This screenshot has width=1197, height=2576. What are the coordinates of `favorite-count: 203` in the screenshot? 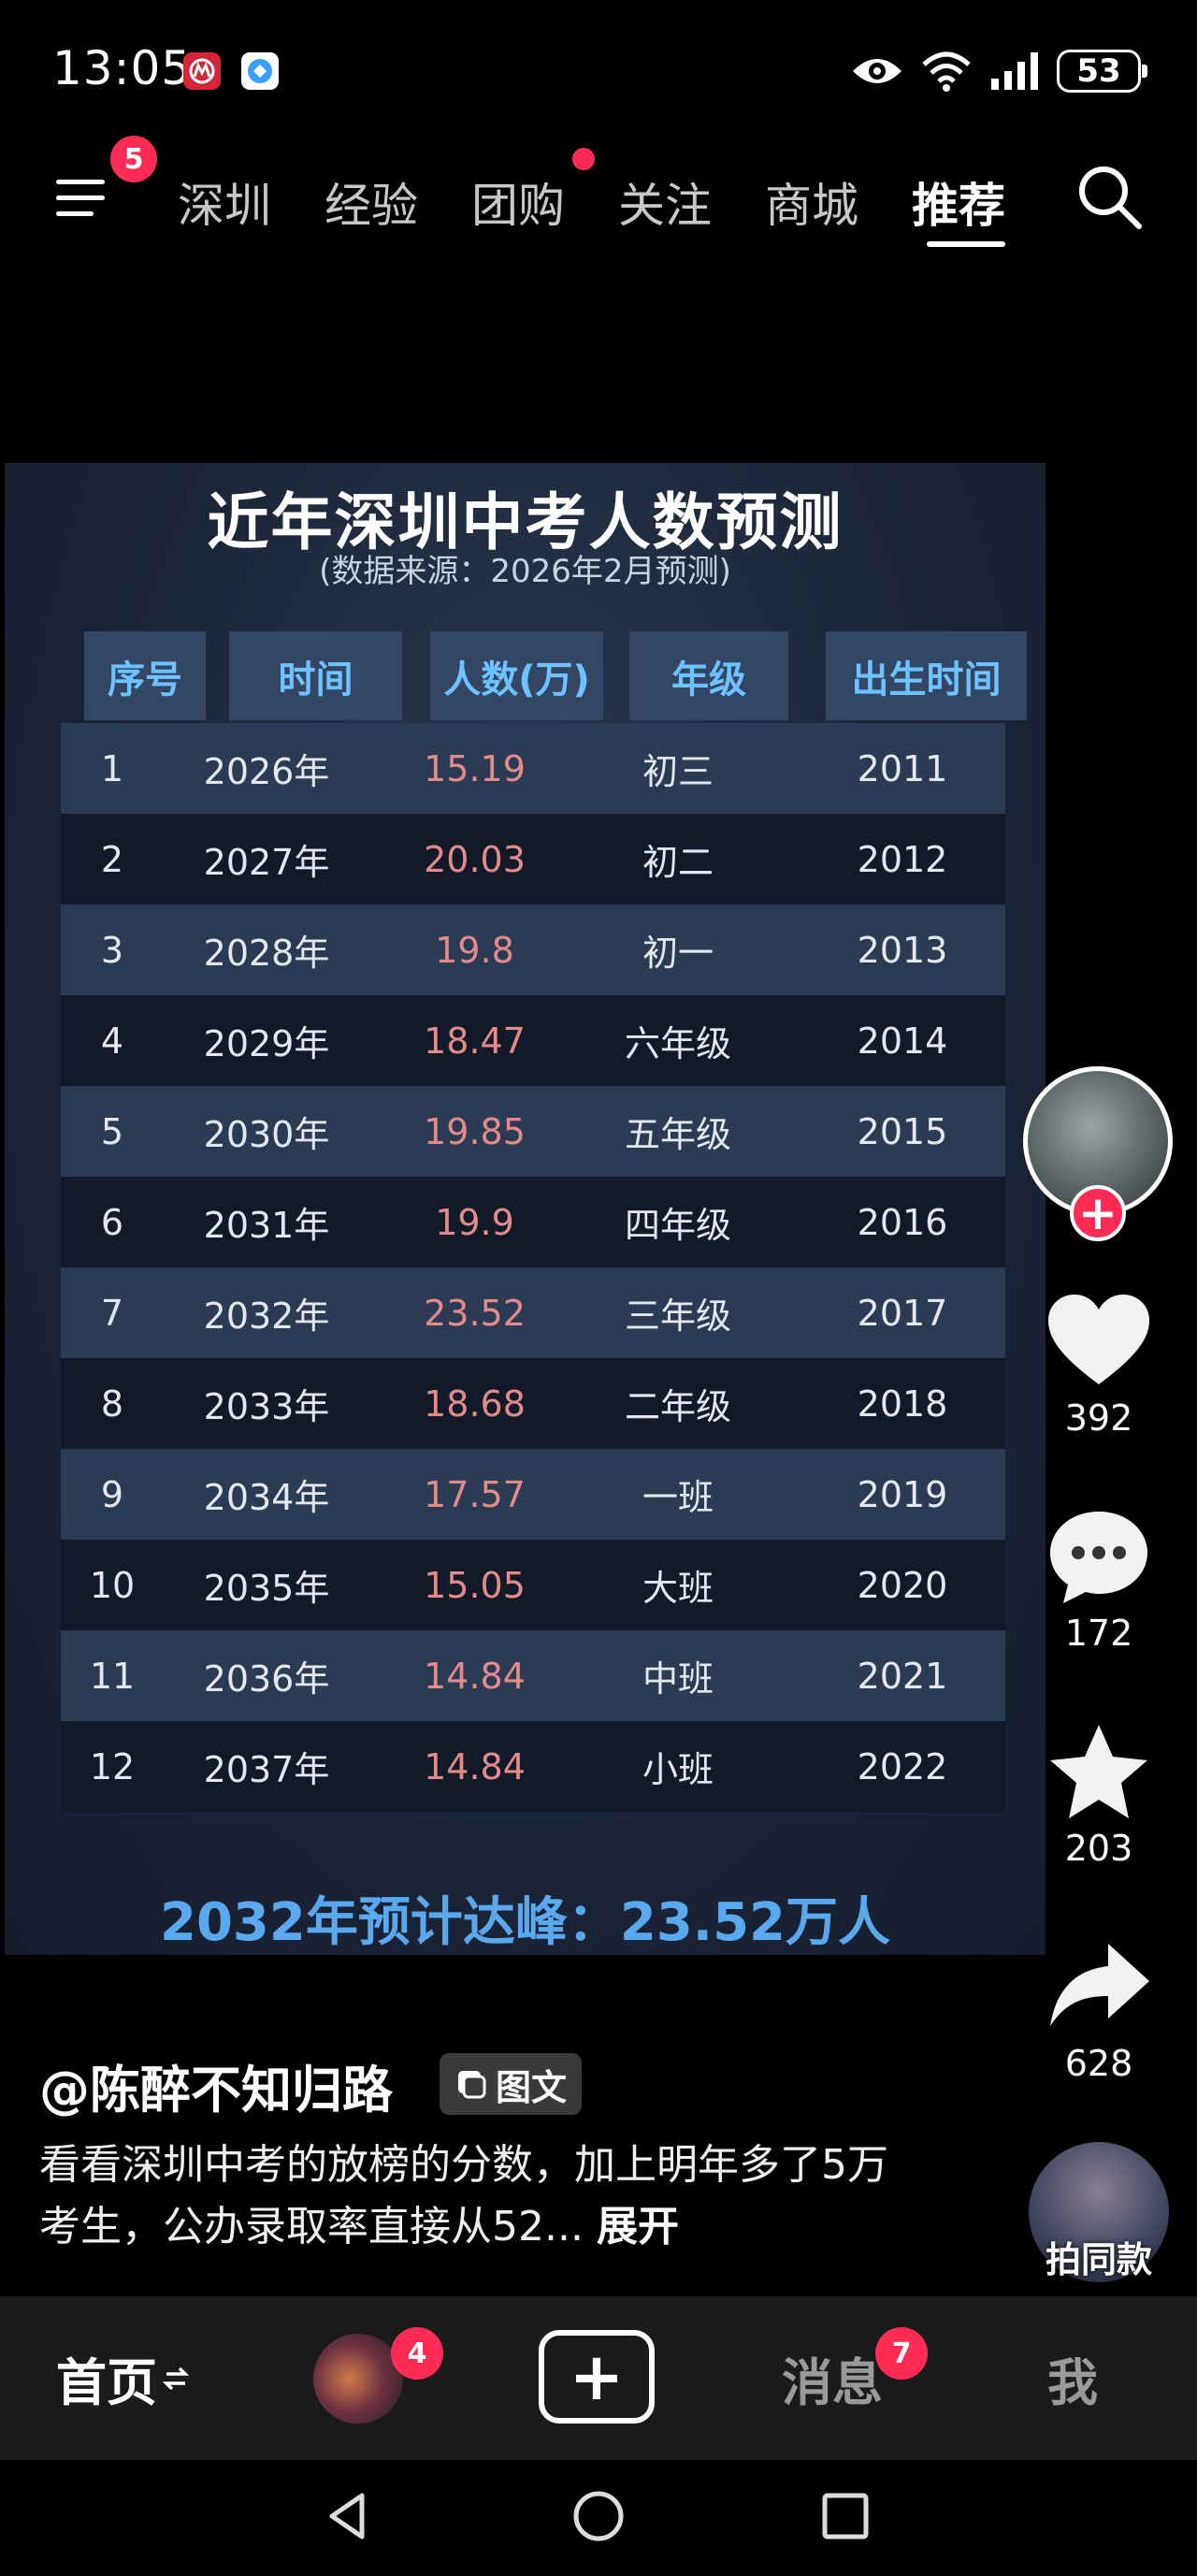 It's located at (1098, 1848).